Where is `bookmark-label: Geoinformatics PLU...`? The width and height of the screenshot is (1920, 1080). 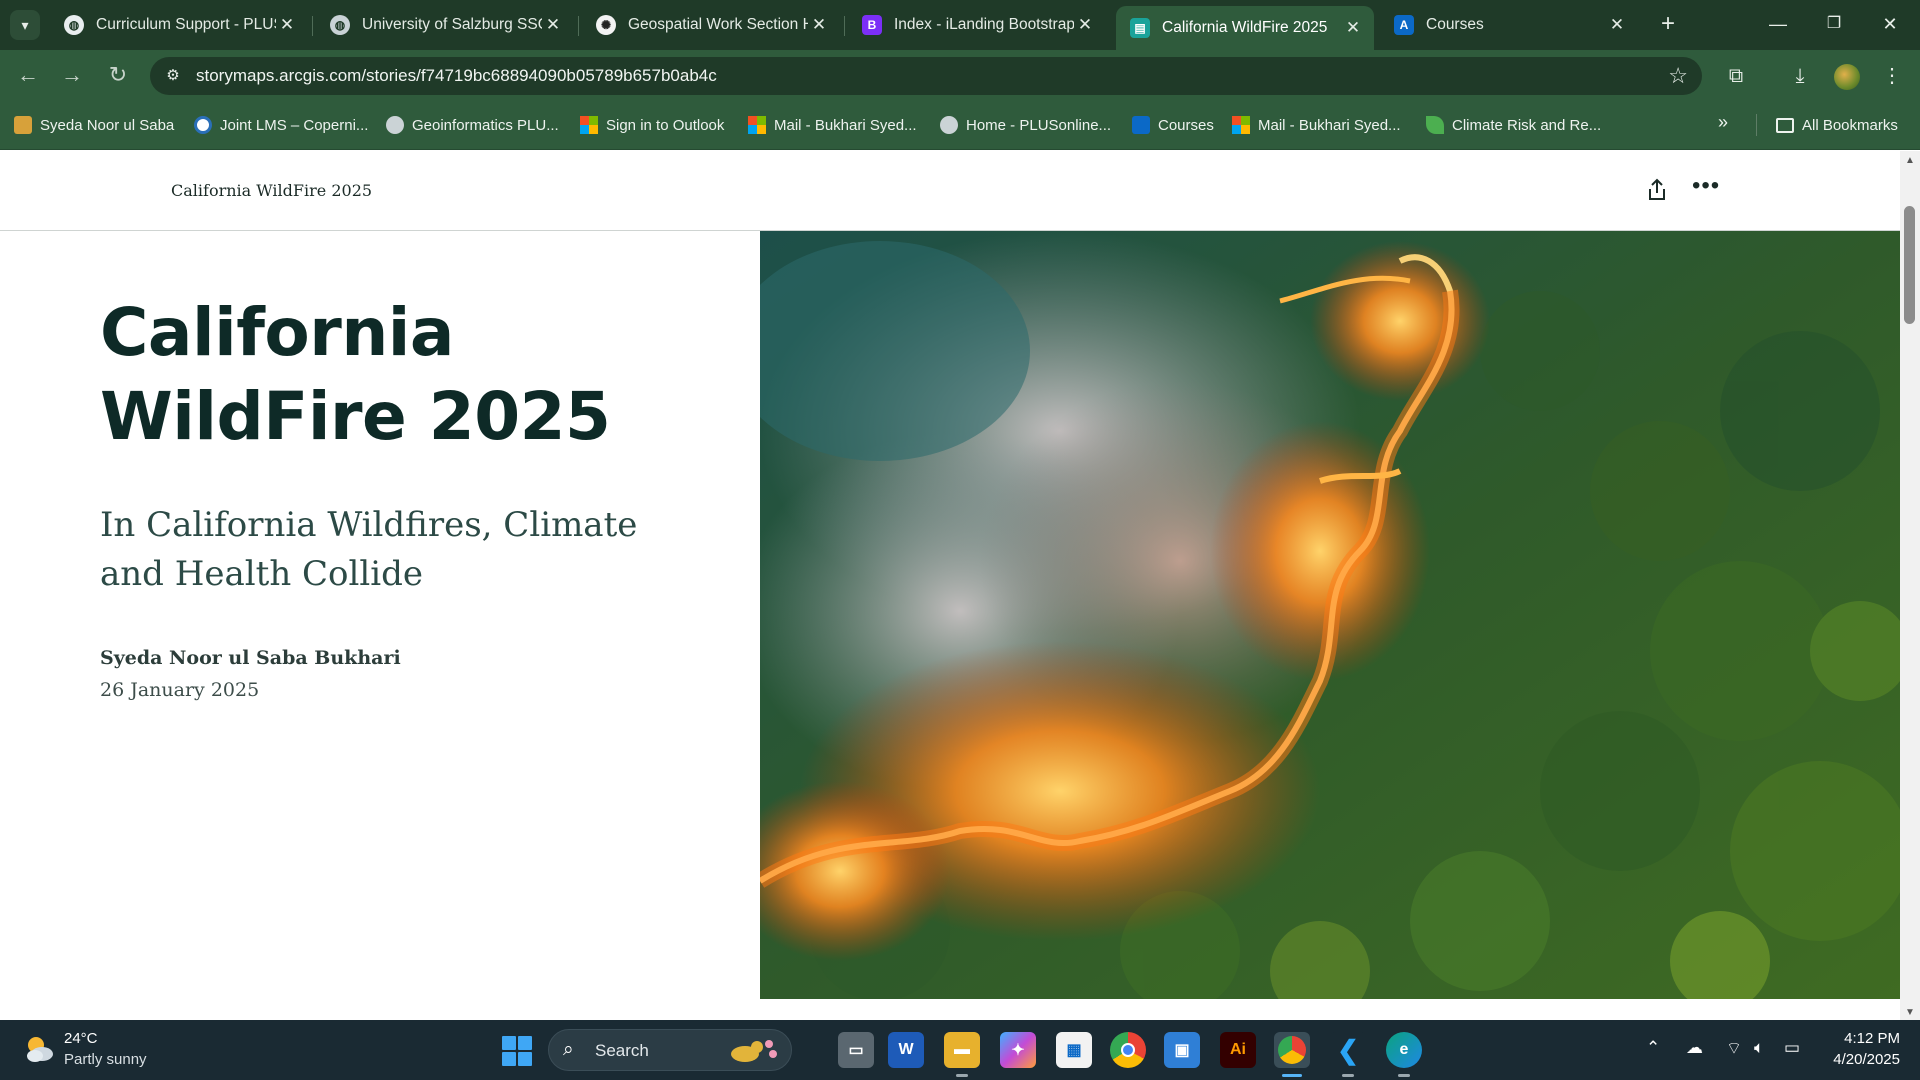
bookmark-label: Geoinformatics PLU... is located at coordinates (485, 125).